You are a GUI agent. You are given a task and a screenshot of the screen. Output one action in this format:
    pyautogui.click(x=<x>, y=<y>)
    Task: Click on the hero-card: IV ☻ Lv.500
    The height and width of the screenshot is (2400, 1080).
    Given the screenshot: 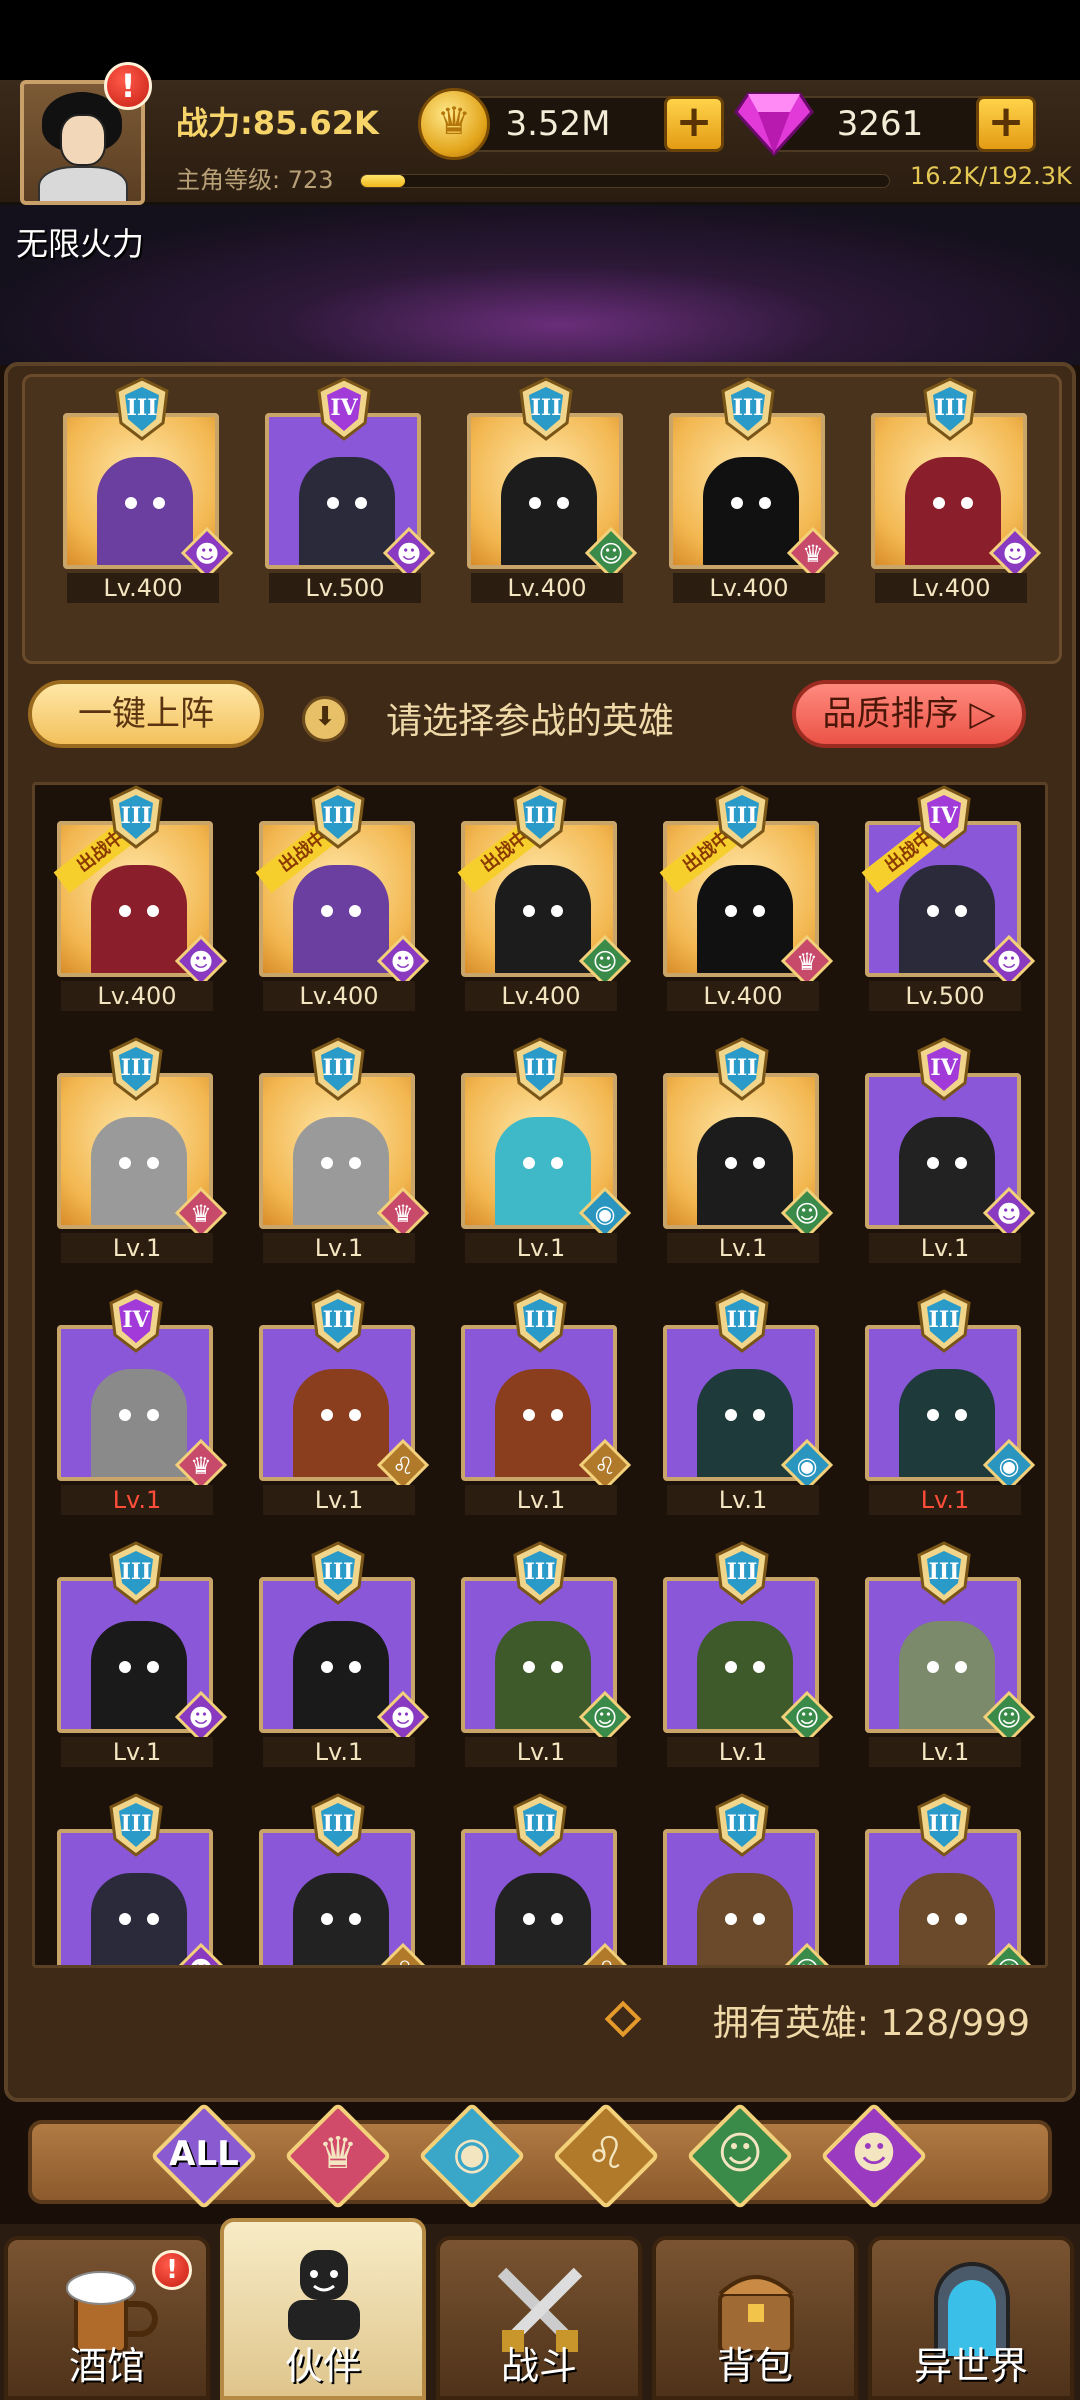 What is the action you would take?
    pyautogui.click(x=350, y=497)
    